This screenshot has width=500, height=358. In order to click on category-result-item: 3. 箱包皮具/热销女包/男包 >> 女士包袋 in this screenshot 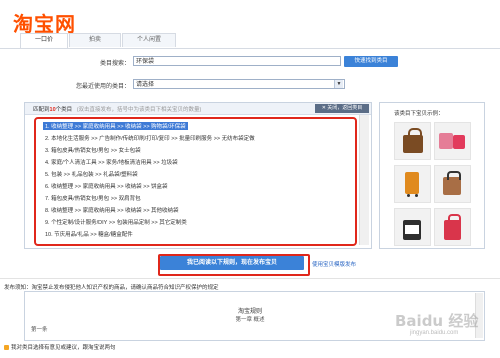, I will do `click(93, 150)`.